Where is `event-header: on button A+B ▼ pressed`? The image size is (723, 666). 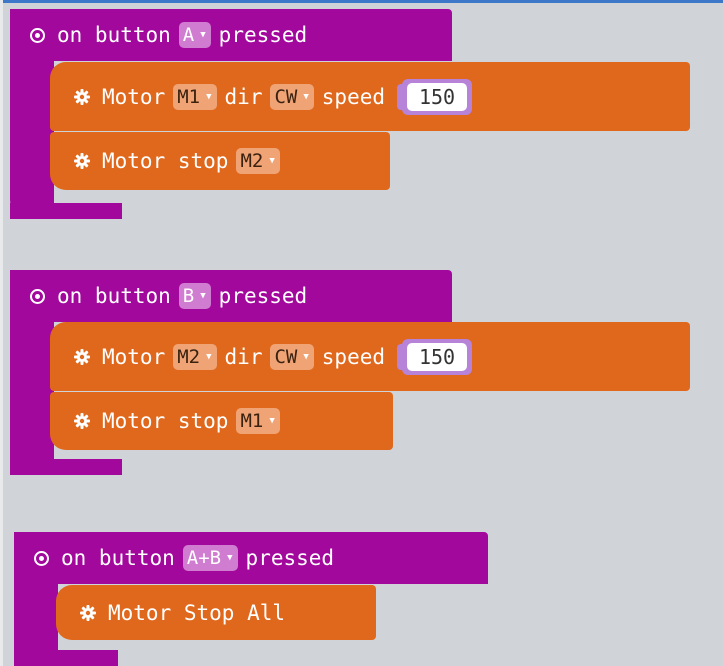
event-header: on button A+B ▼ pressed is located at coordinates (251, 558).